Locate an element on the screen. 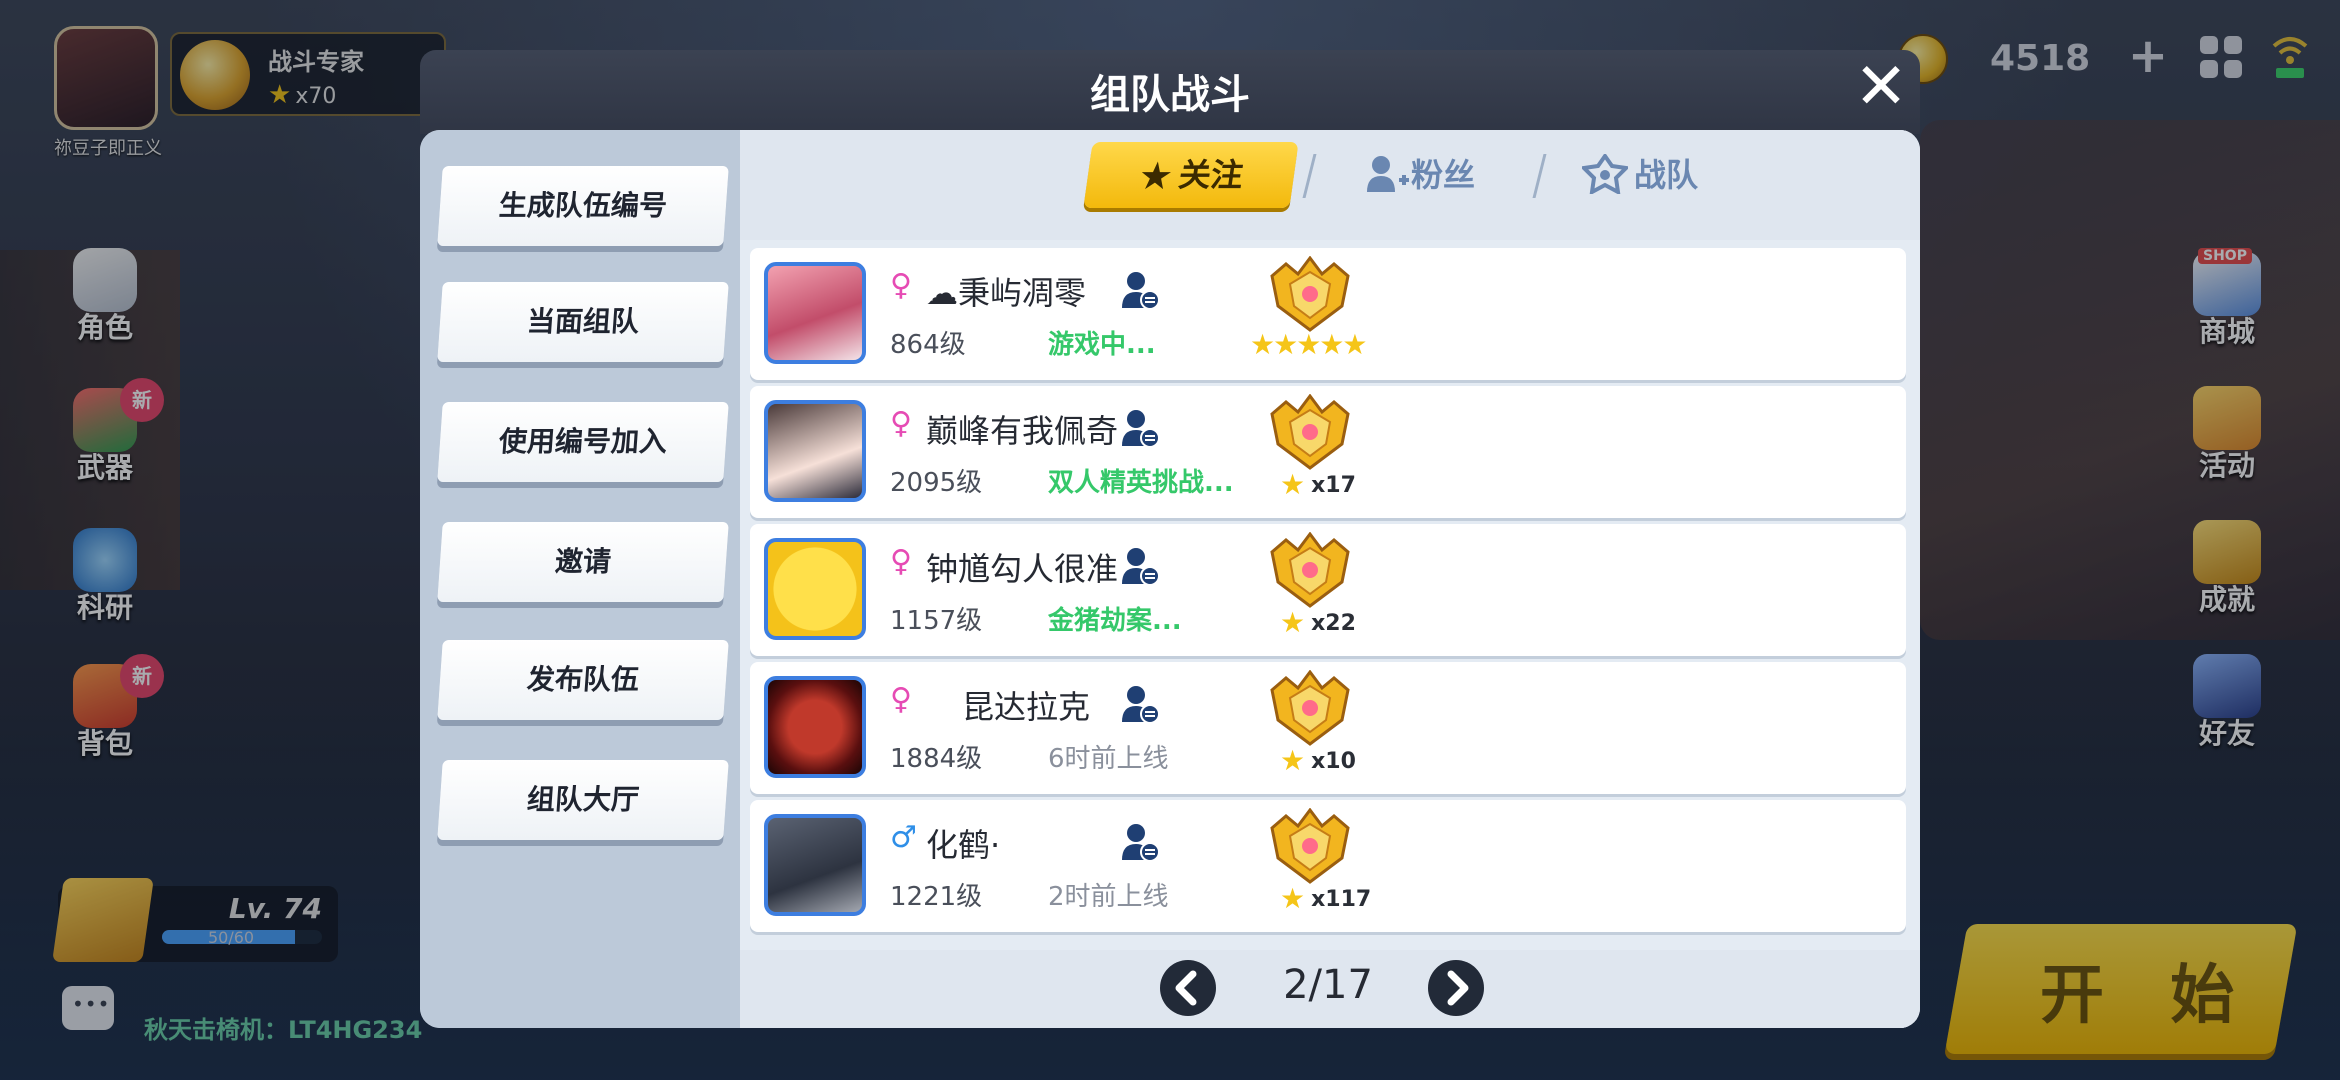  join-by-id-button: 使用编号加入 is located at coordinates (583, 442).